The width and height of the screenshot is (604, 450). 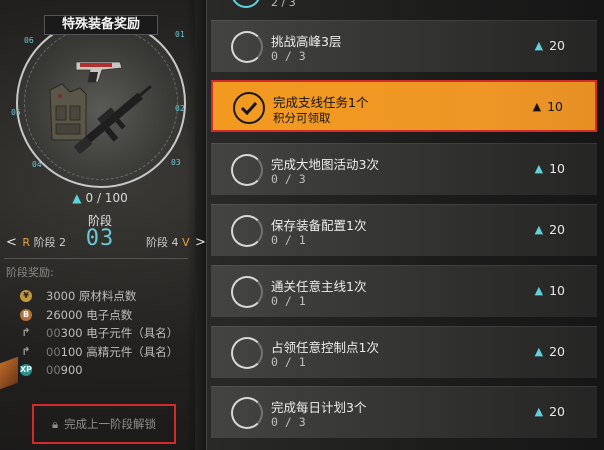 I want to click on task-title: 完成大地图活动3次, so click(x=325, y=164).